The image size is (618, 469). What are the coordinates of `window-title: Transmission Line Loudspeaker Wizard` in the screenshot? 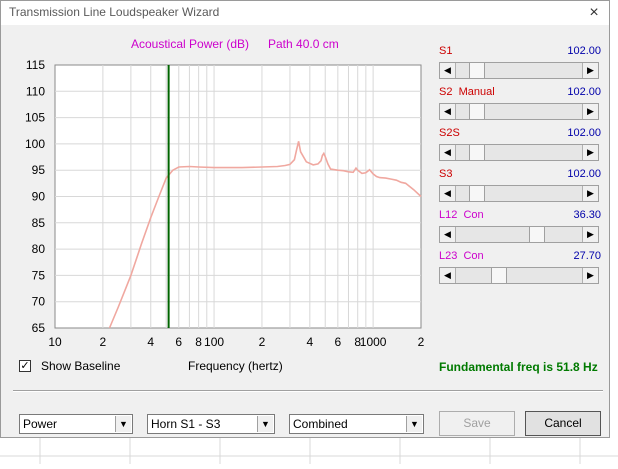 It's located at (114, 12).